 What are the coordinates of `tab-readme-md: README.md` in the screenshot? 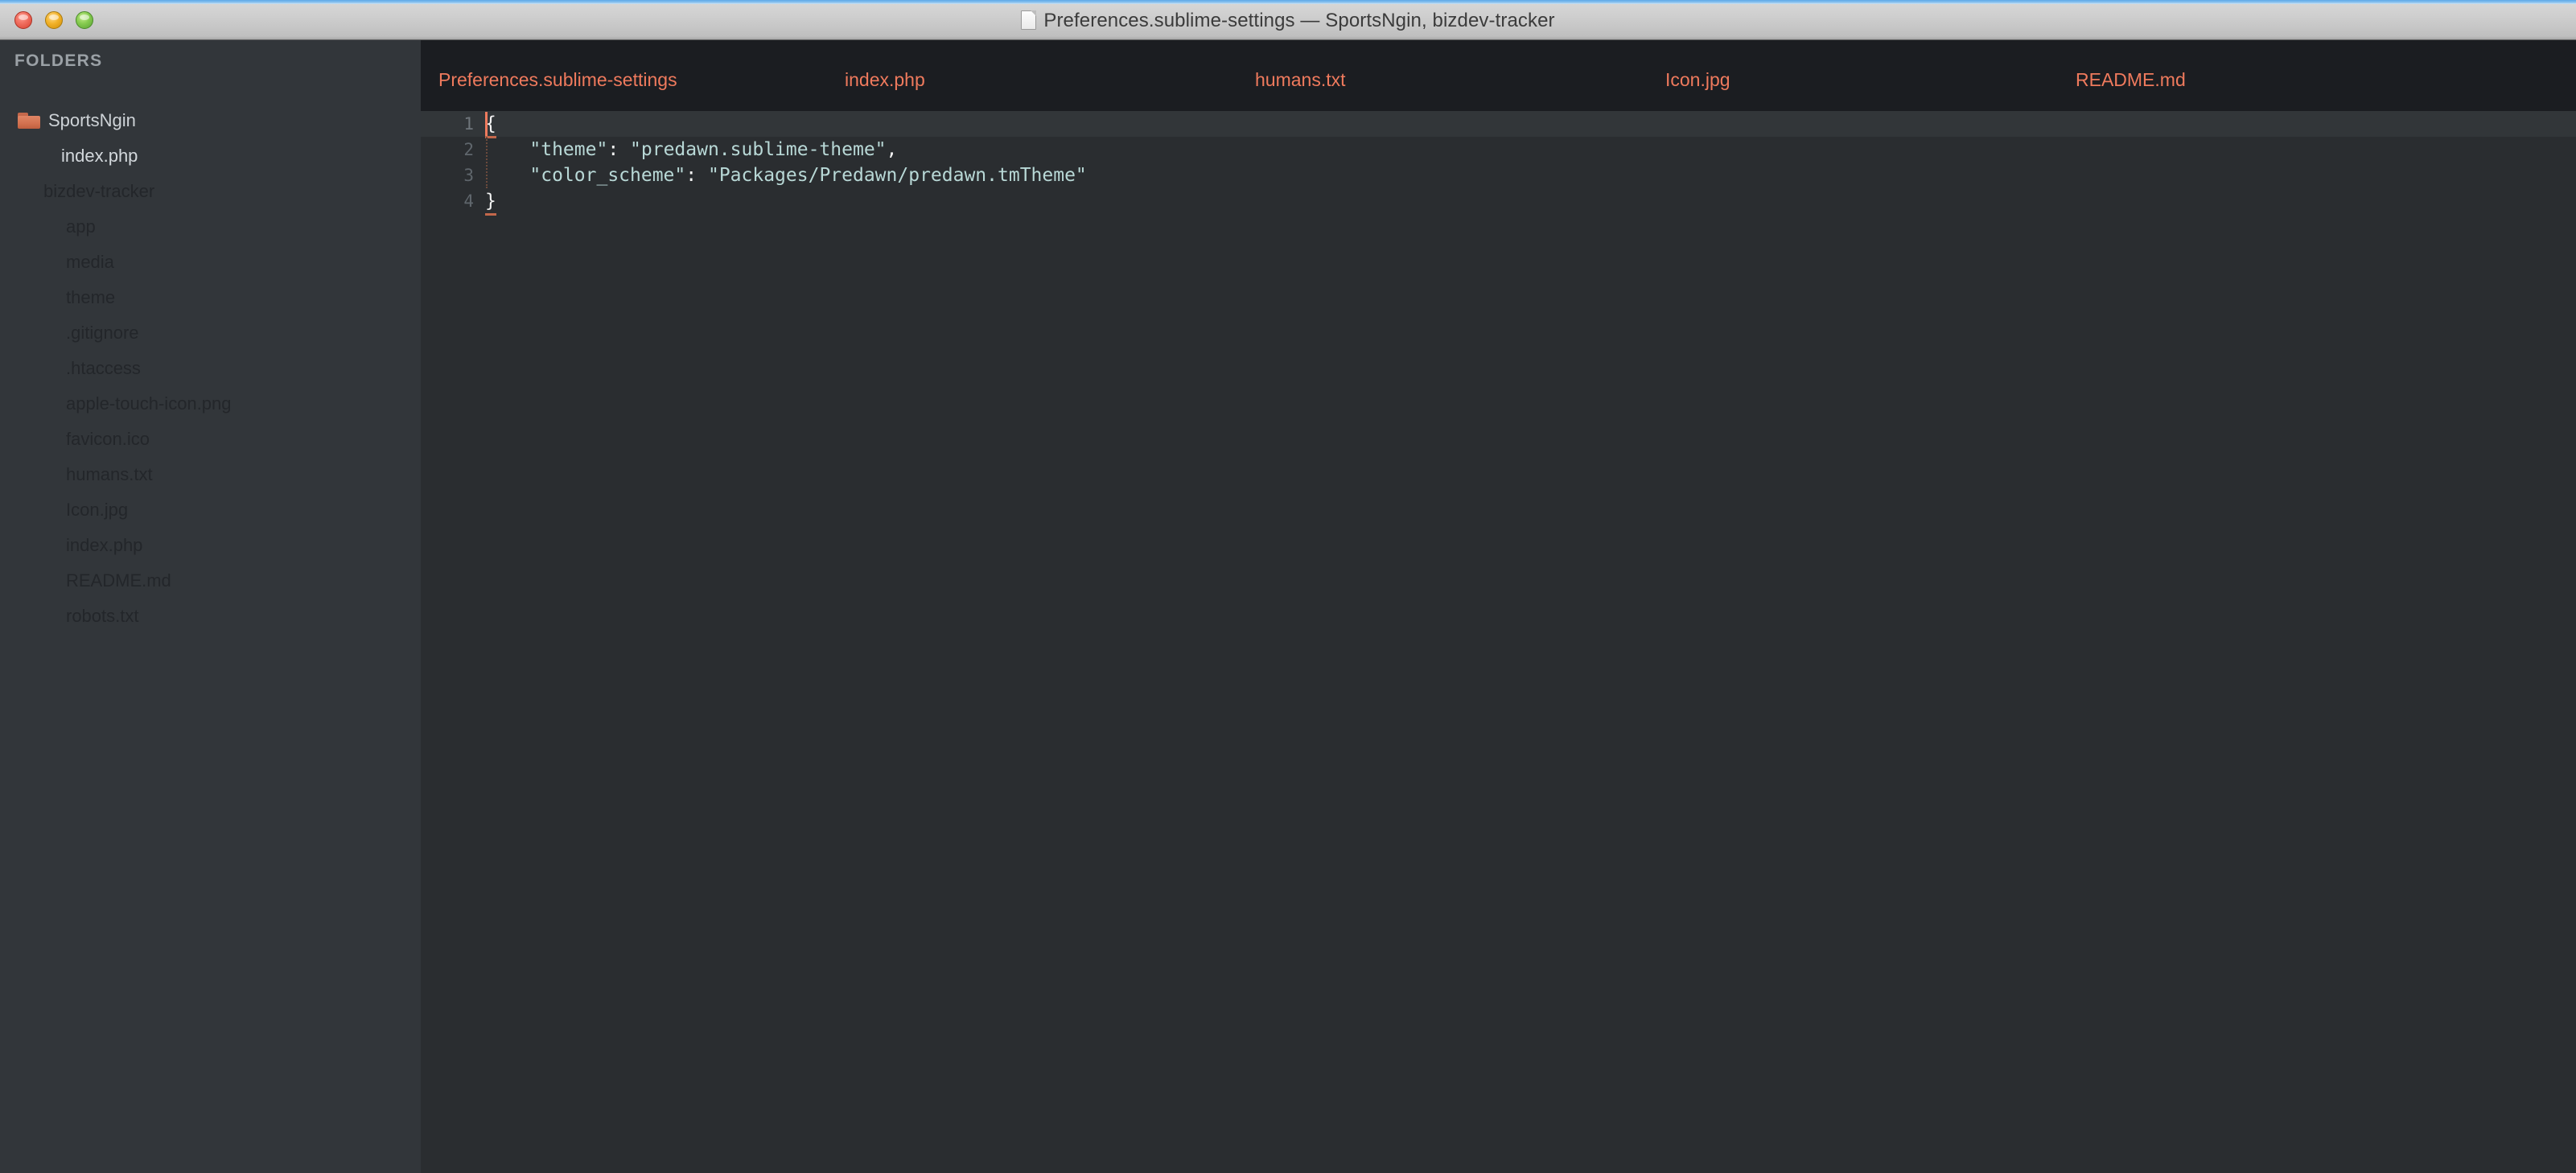 It's located at (2239, 75).